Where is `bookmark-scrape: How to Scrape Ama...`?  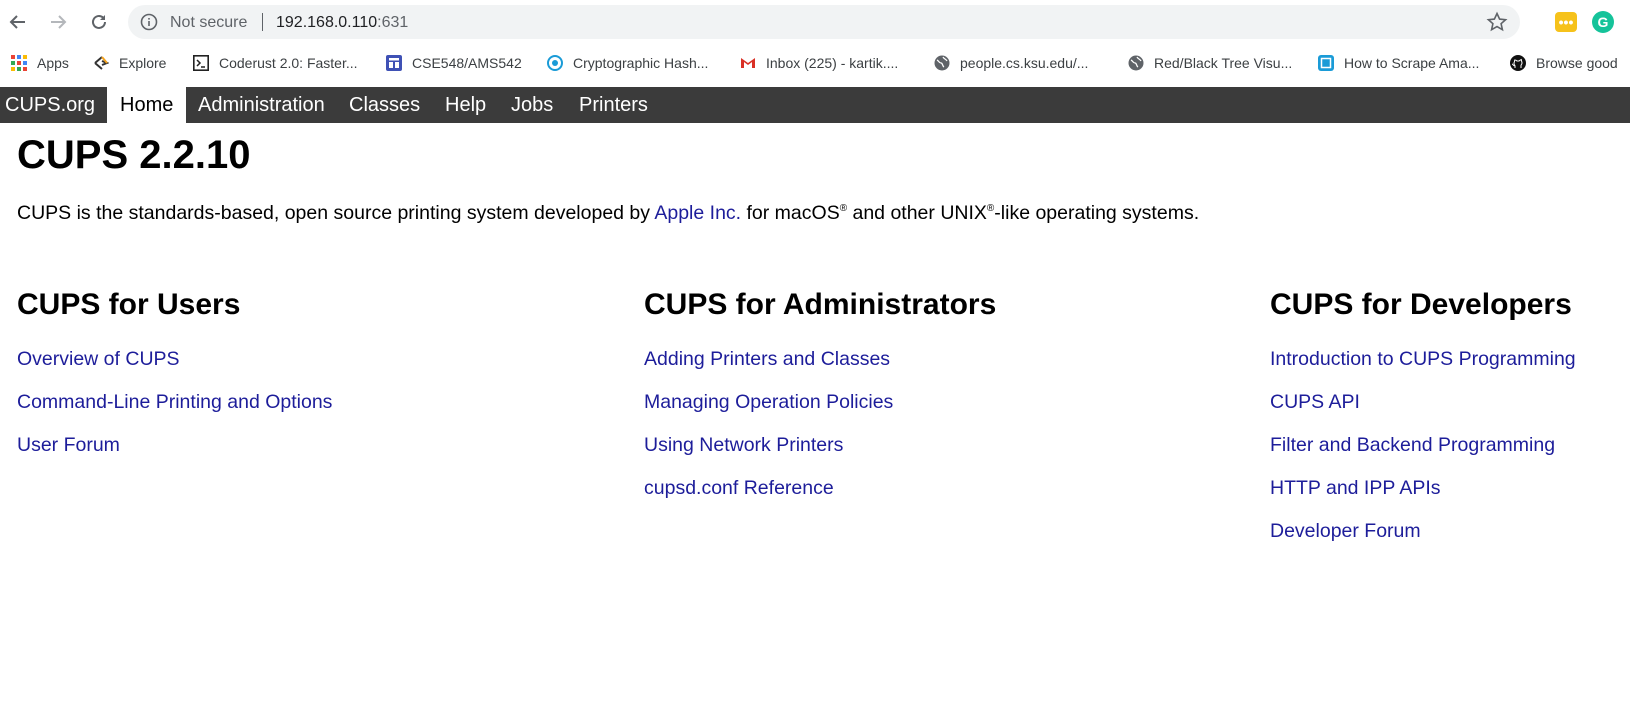
bookmark-scrape: How to Scrape Ama... is located at coordinates (1398, 63).